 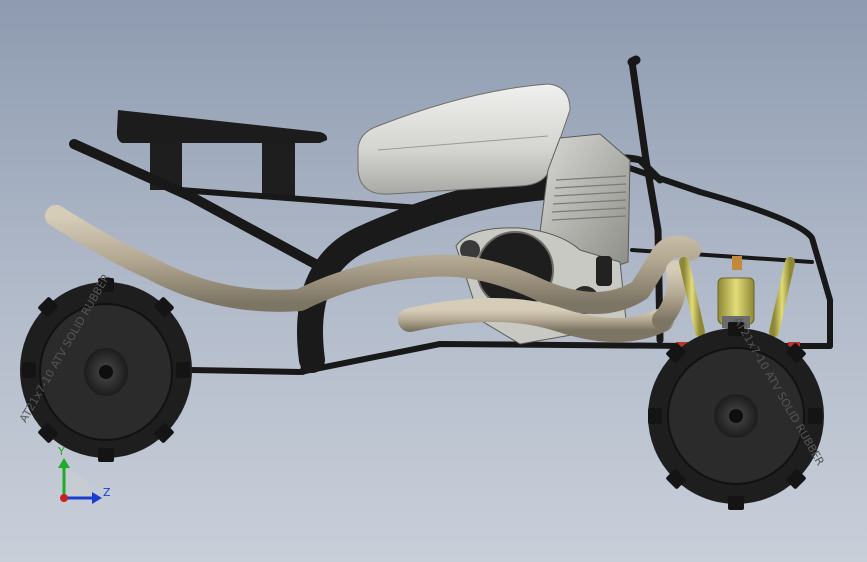 I want to click on x-axis-dot, so click(x=64, y=498).